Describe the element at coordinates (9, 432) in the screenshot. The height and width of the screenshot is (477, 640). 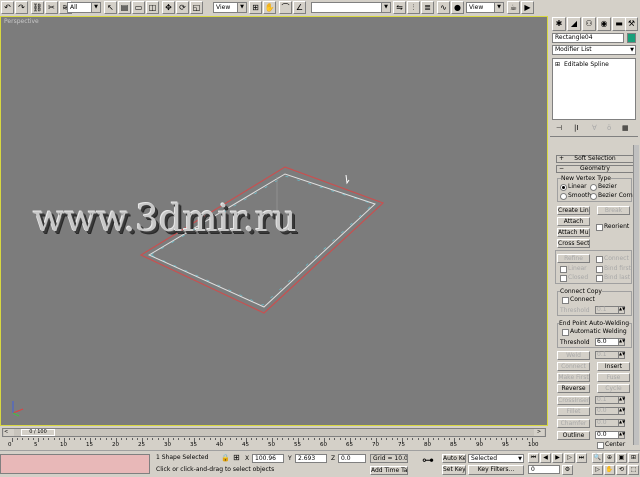
I see `time-slider-left-arrow: <` at that location.